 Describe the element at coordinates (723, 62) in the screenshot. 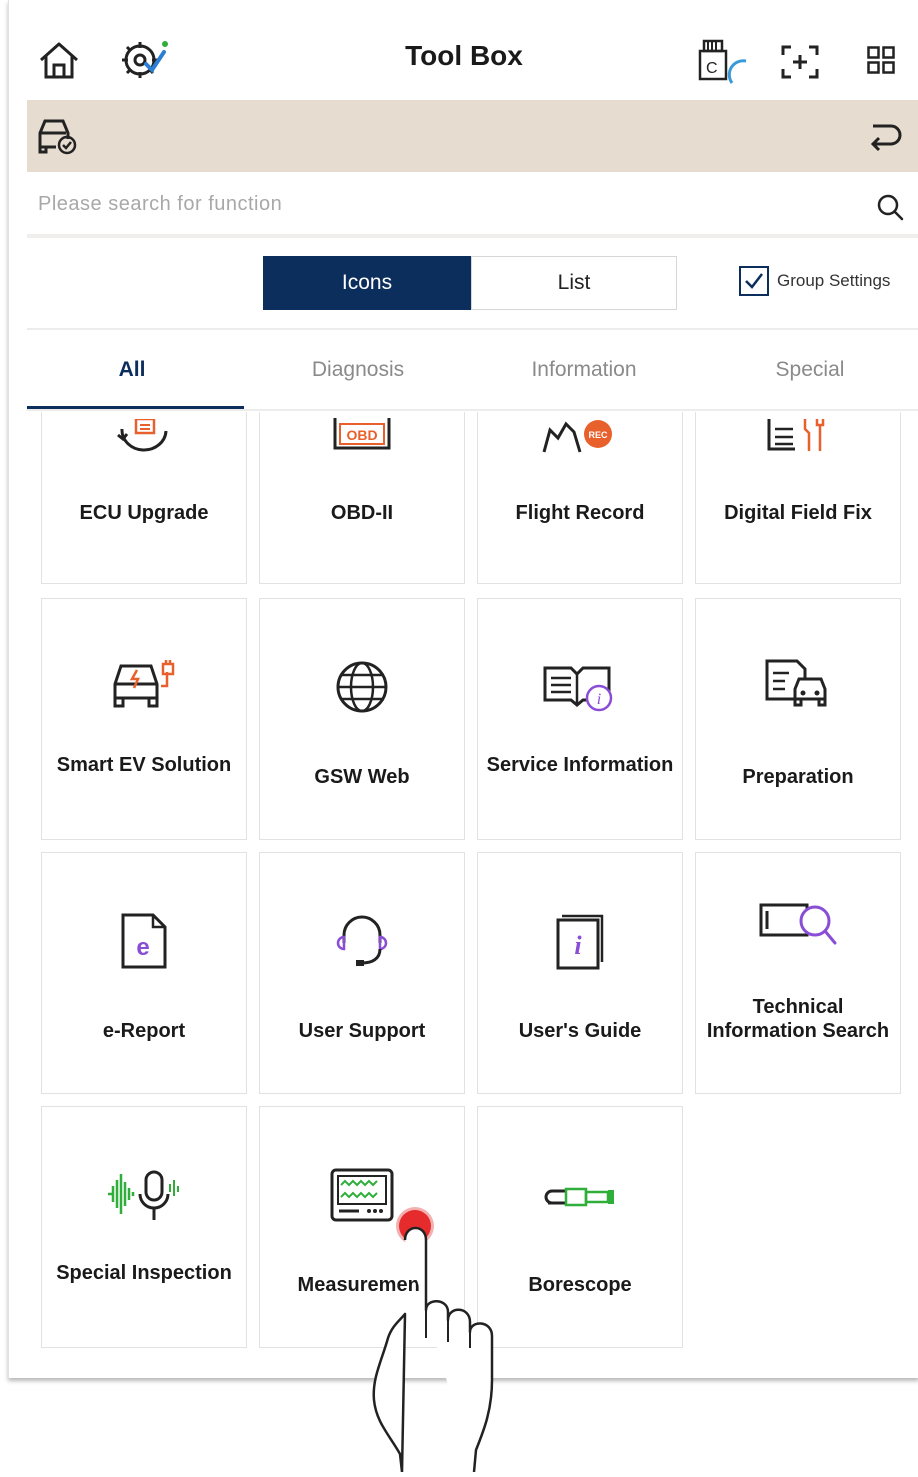

I see `vci-connect-icon: C` at that location.